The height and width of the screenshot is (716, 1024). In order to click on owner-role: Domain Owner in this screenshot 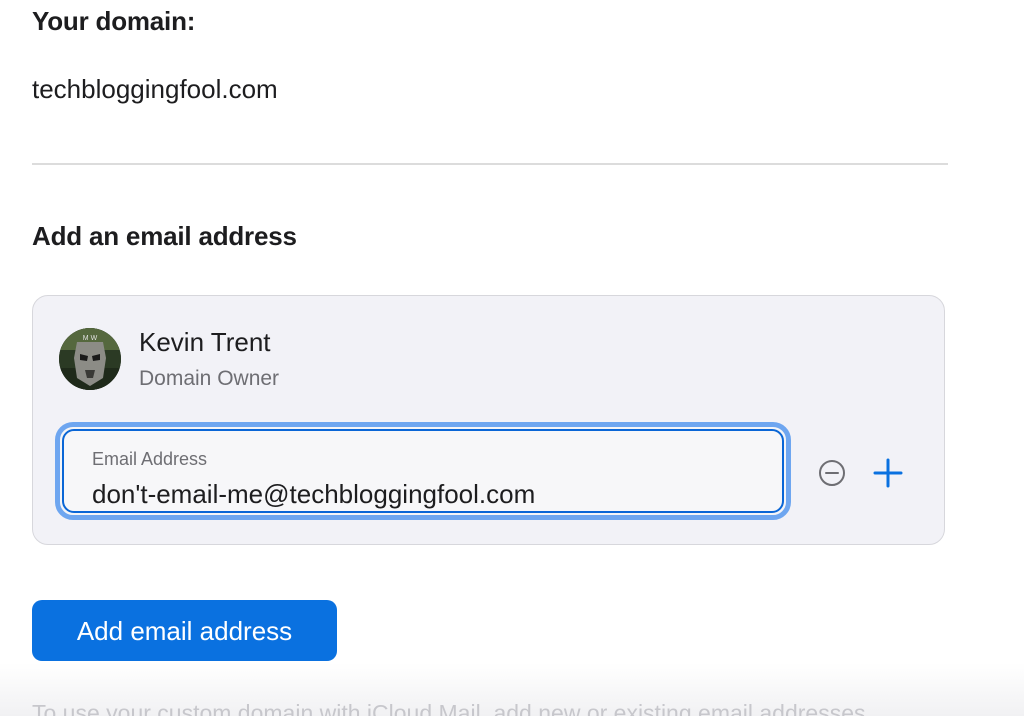, I will do `click(209, 378)`.